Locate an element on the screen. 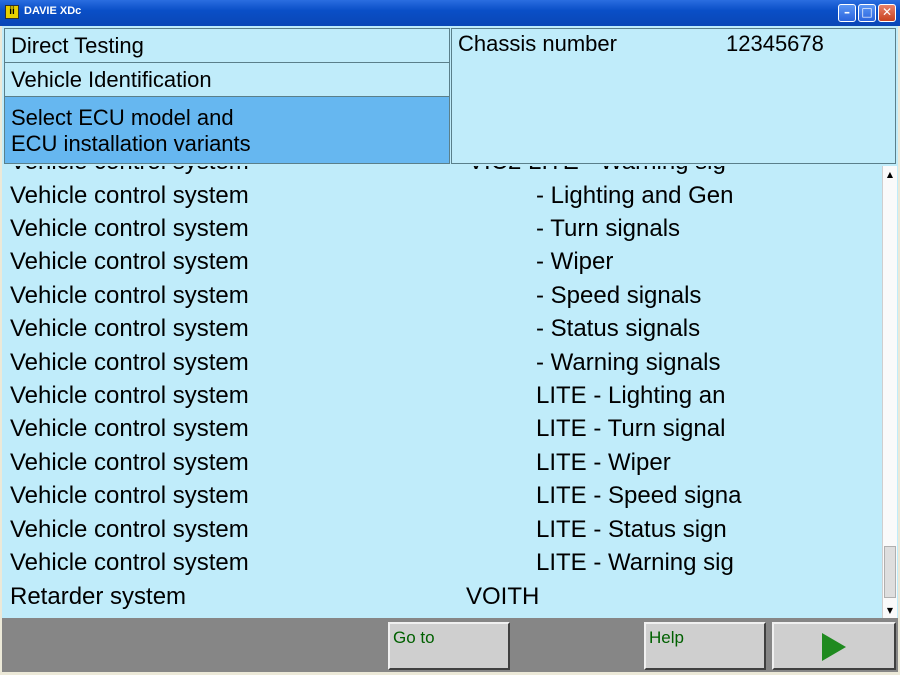  menu-item-select-ecu-line1: Select ECU model and is located at coordinates (122, 117).